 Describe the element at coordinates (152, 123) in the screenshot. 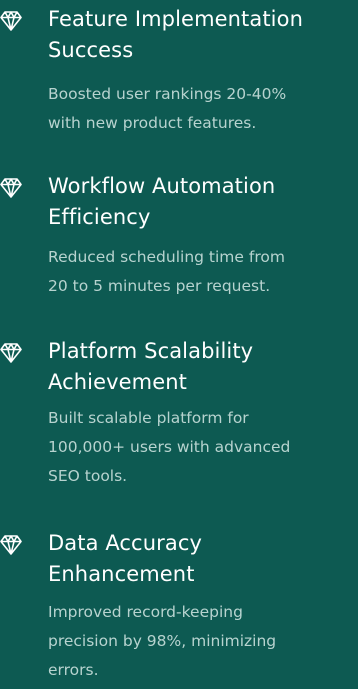

I see `achievement-description-line: with new product features.` at that location.